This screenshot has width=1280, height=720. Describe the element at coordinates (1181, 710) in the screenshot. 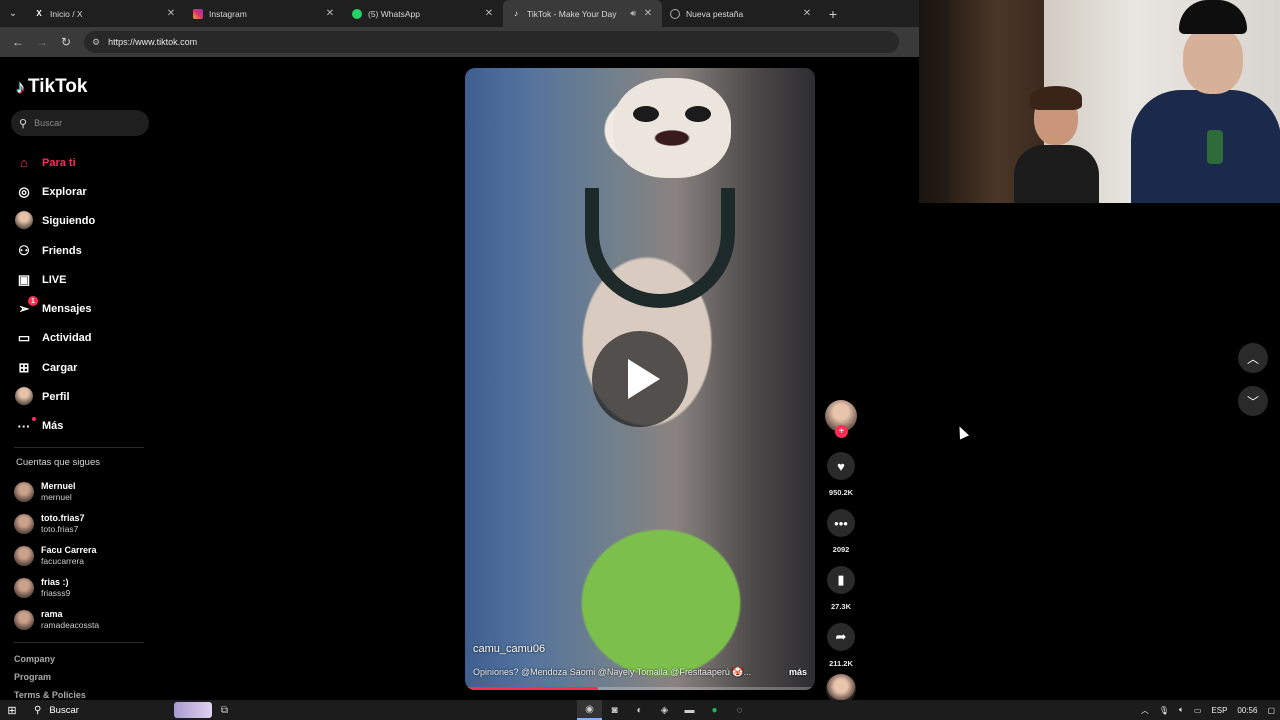

I see `volume-icon: 🔈︎` at that location.